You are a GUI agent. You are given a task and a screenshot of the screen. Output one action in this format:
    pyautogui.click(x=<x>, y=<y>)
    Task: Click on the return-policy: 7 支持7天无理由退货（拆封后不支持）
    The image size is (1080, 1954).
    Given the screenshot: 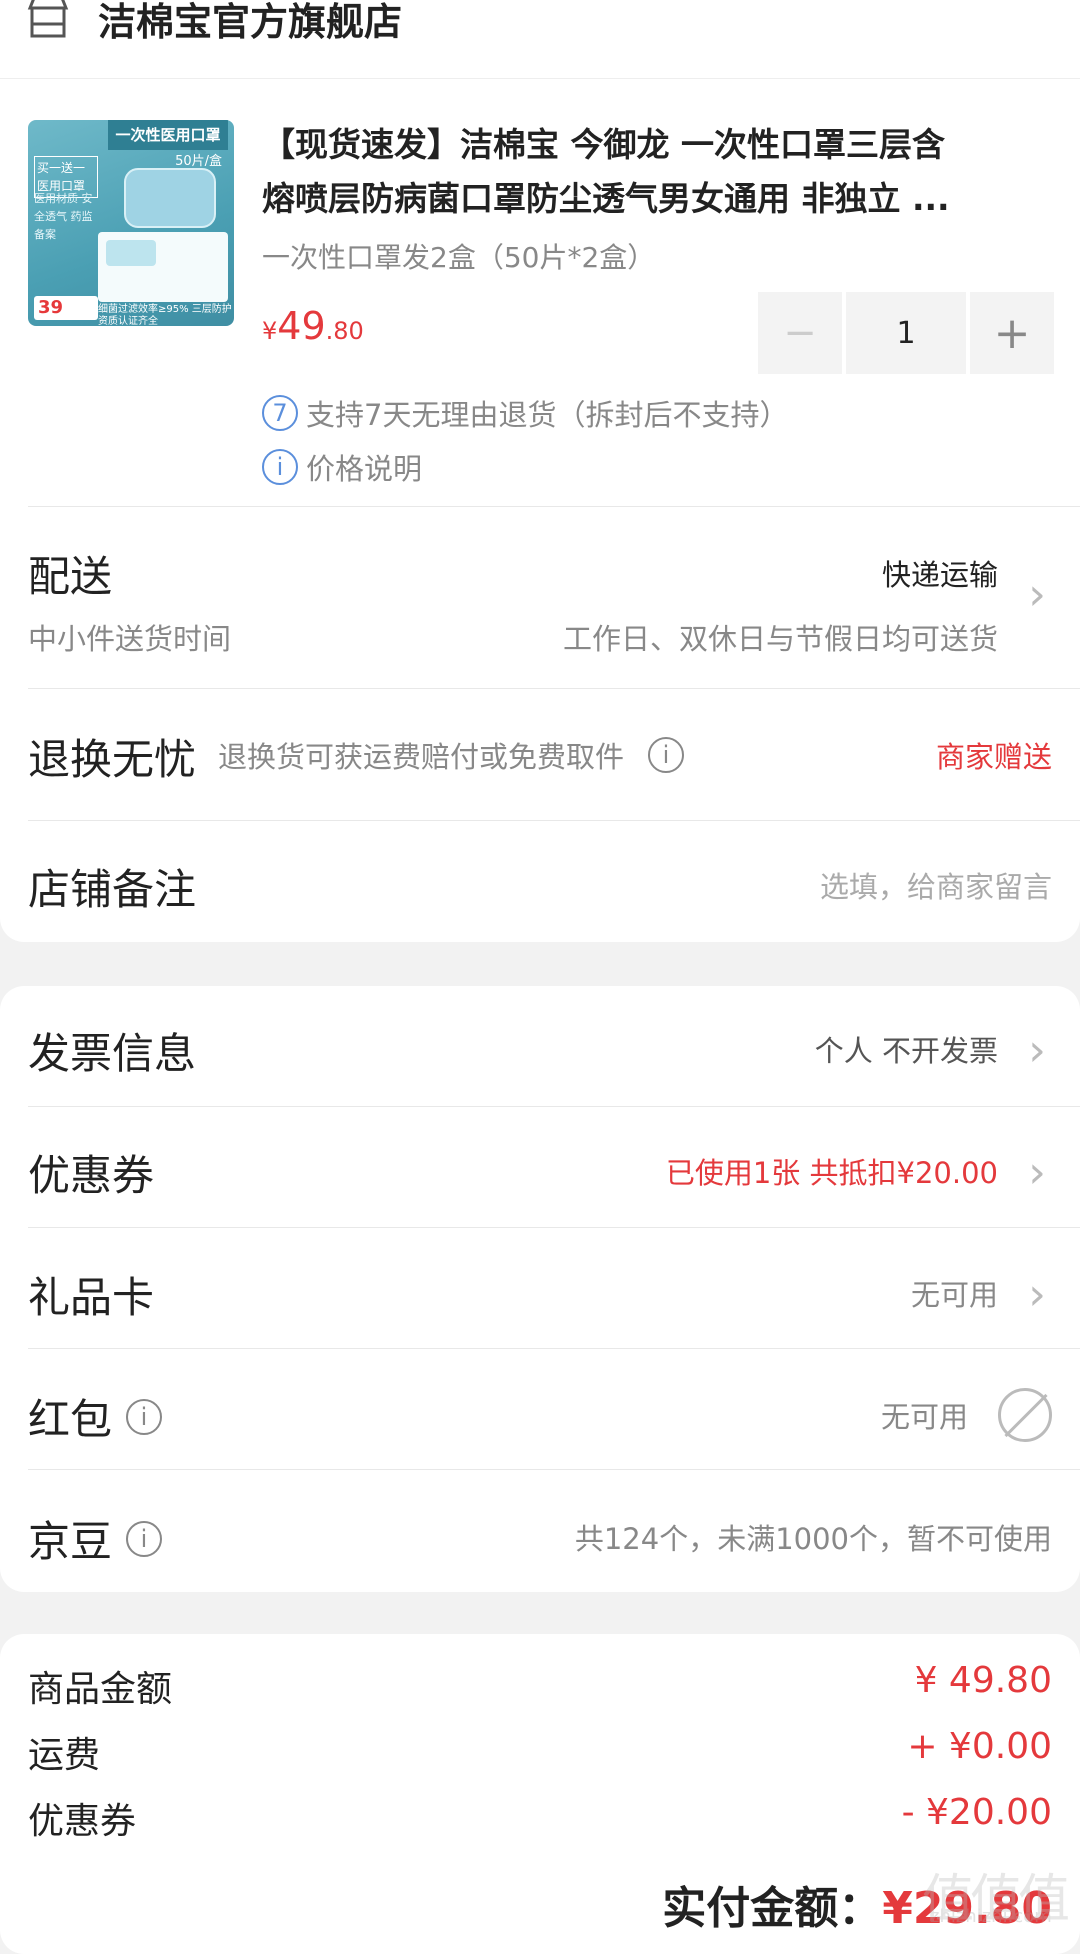 What is the action you would take?
    pyautogui.click(x=525, y=413)
    